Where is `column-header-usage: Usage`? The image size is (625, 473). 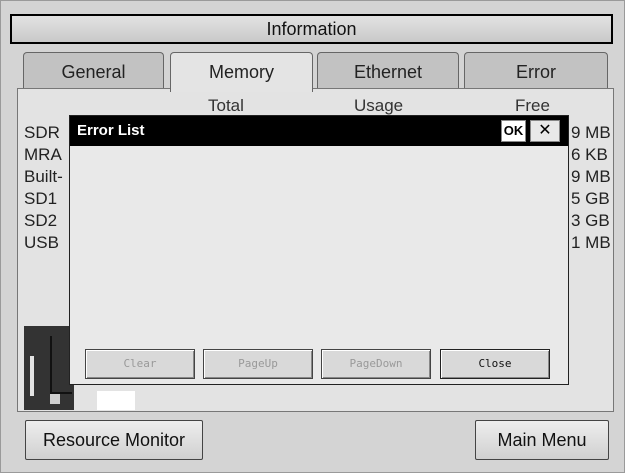 column-header-usage: Usage is located at coordinates (379, 105).